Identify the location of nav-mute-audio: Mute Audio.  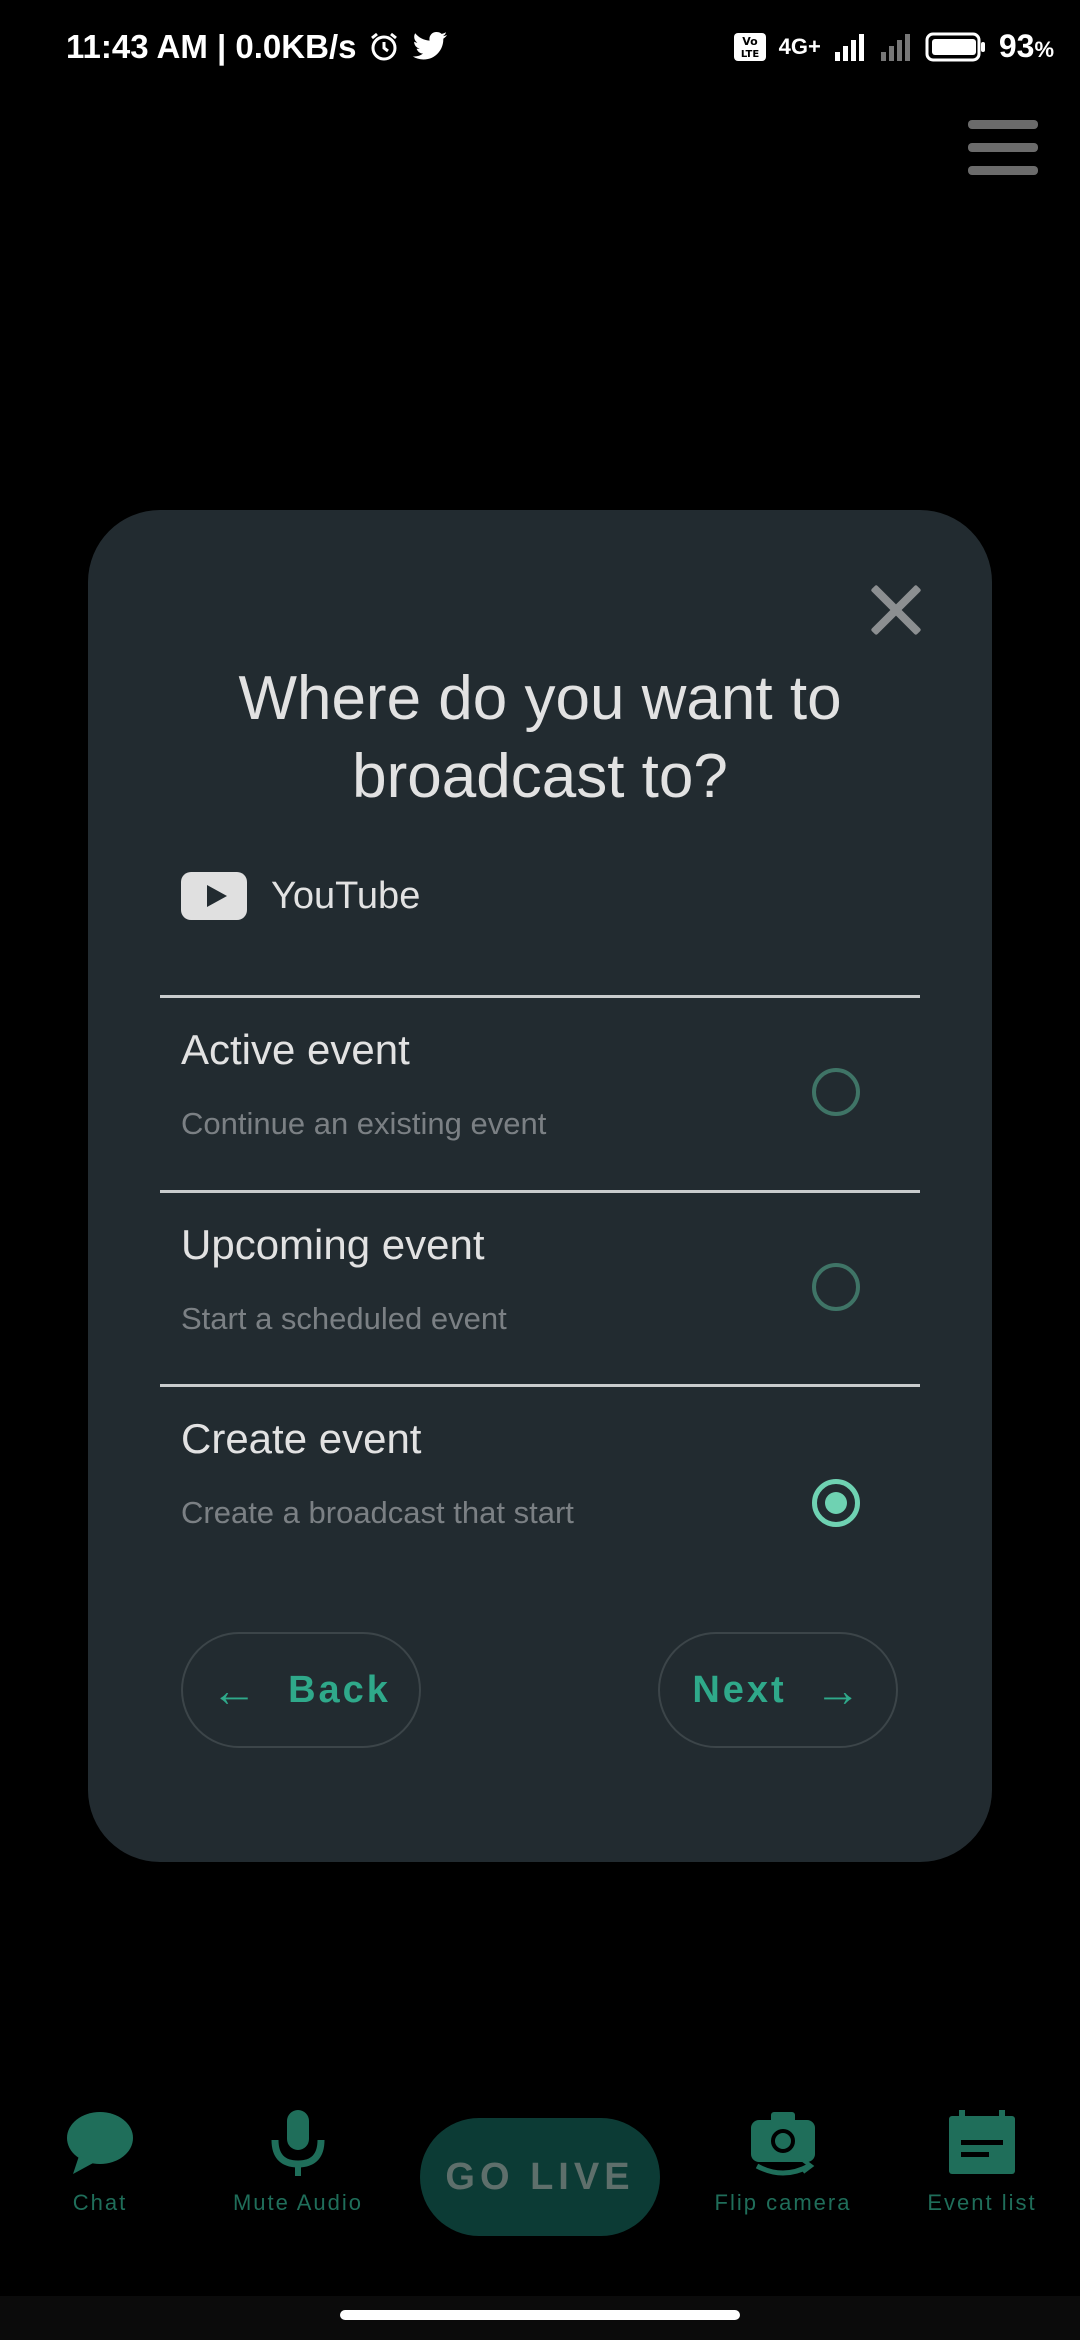
(298, 2163).